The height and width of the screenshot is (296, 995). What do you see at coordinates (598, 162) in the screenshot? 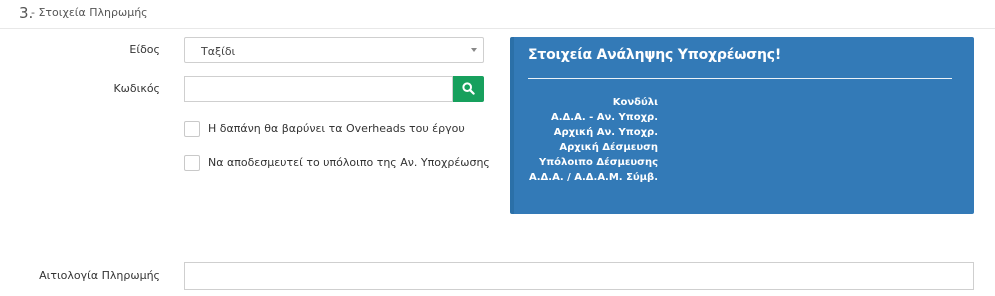
I see `info-line-reservation-balance: Υπόλοιπο Δέσμευσης` at bounding box center [598, 162].